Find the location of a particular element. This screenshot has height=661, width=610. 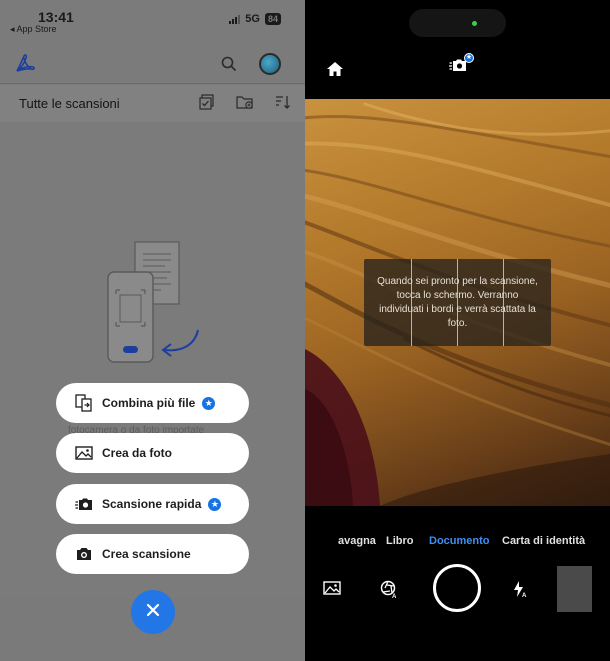

profile-avatar-icon is located at coordinates (270, 64).